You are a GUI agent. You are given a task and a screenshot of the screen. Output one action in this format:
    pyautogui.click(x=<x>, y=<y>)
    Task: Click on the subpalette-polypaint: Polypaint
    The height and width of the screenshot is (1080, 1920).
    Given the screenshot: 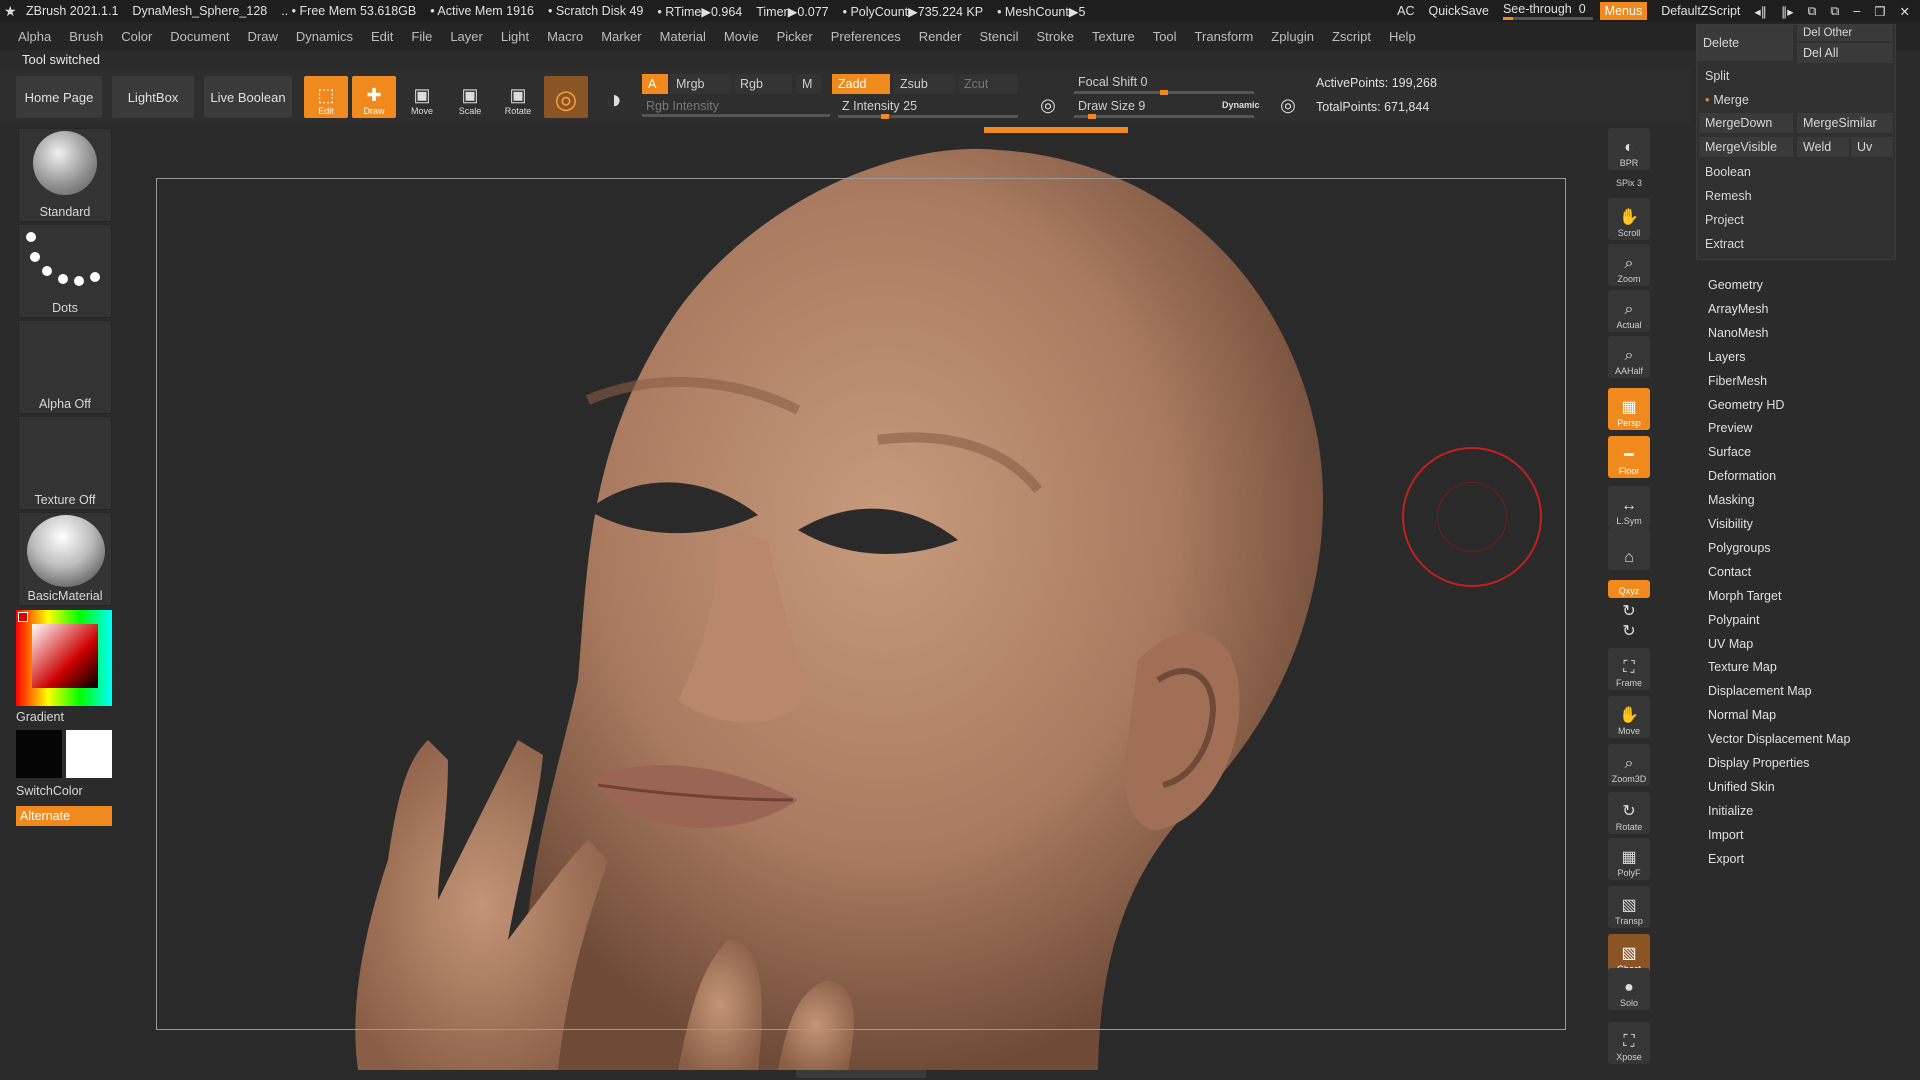 What is the action you would take?
    pyautogui.click(x=1733, y=620)
    